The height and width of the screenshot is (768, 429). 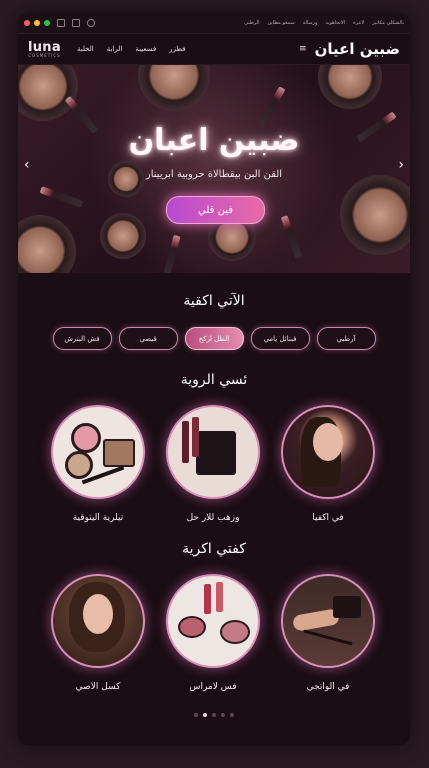 What do you see at coordinates (328, 637) in the screenshot?
I see `pencil-shape` at bounding box center [328, 637].